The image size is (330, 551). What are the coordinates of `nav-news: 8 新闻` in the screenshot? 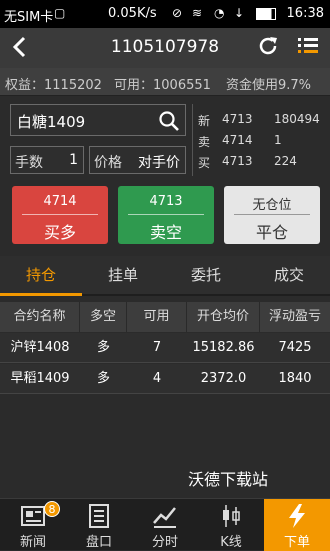 It's located at (33, 525).